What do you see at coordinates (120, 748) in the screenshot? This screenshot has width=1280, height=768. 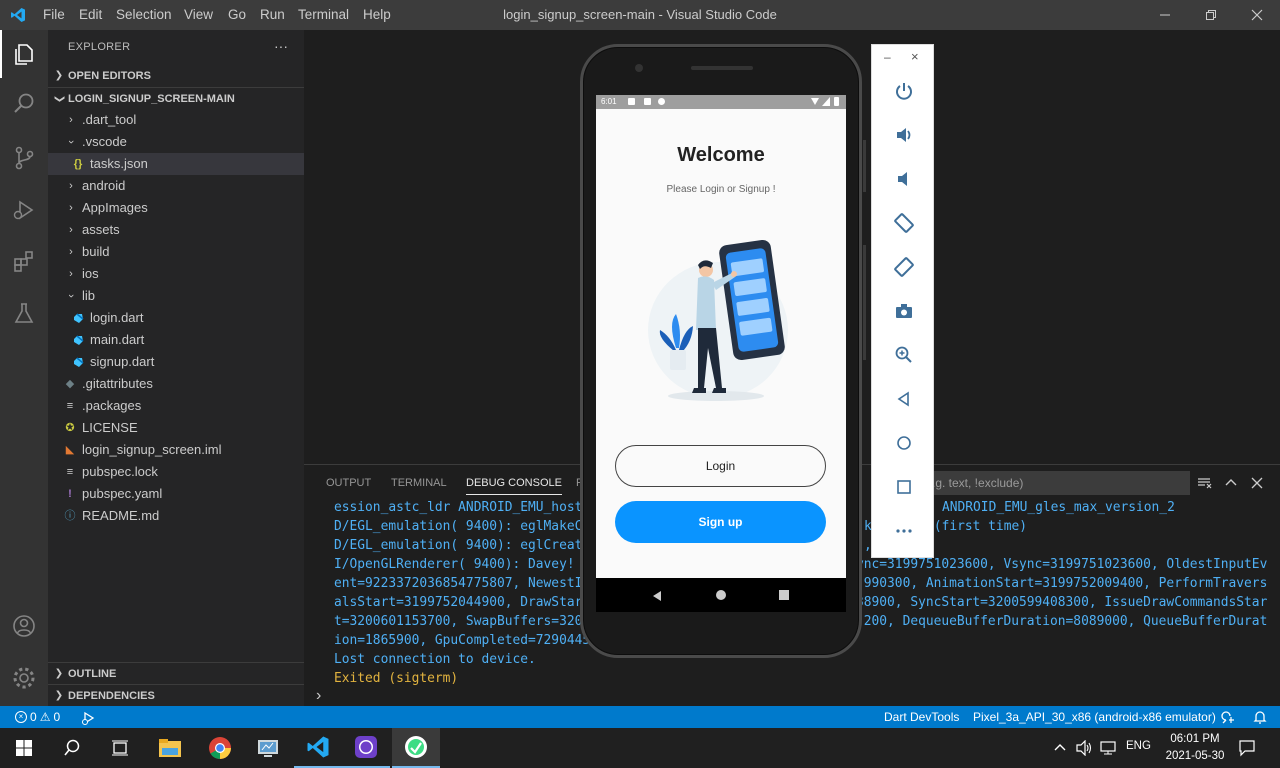 I see `task-view-icon` at bounding box center [120, 748].